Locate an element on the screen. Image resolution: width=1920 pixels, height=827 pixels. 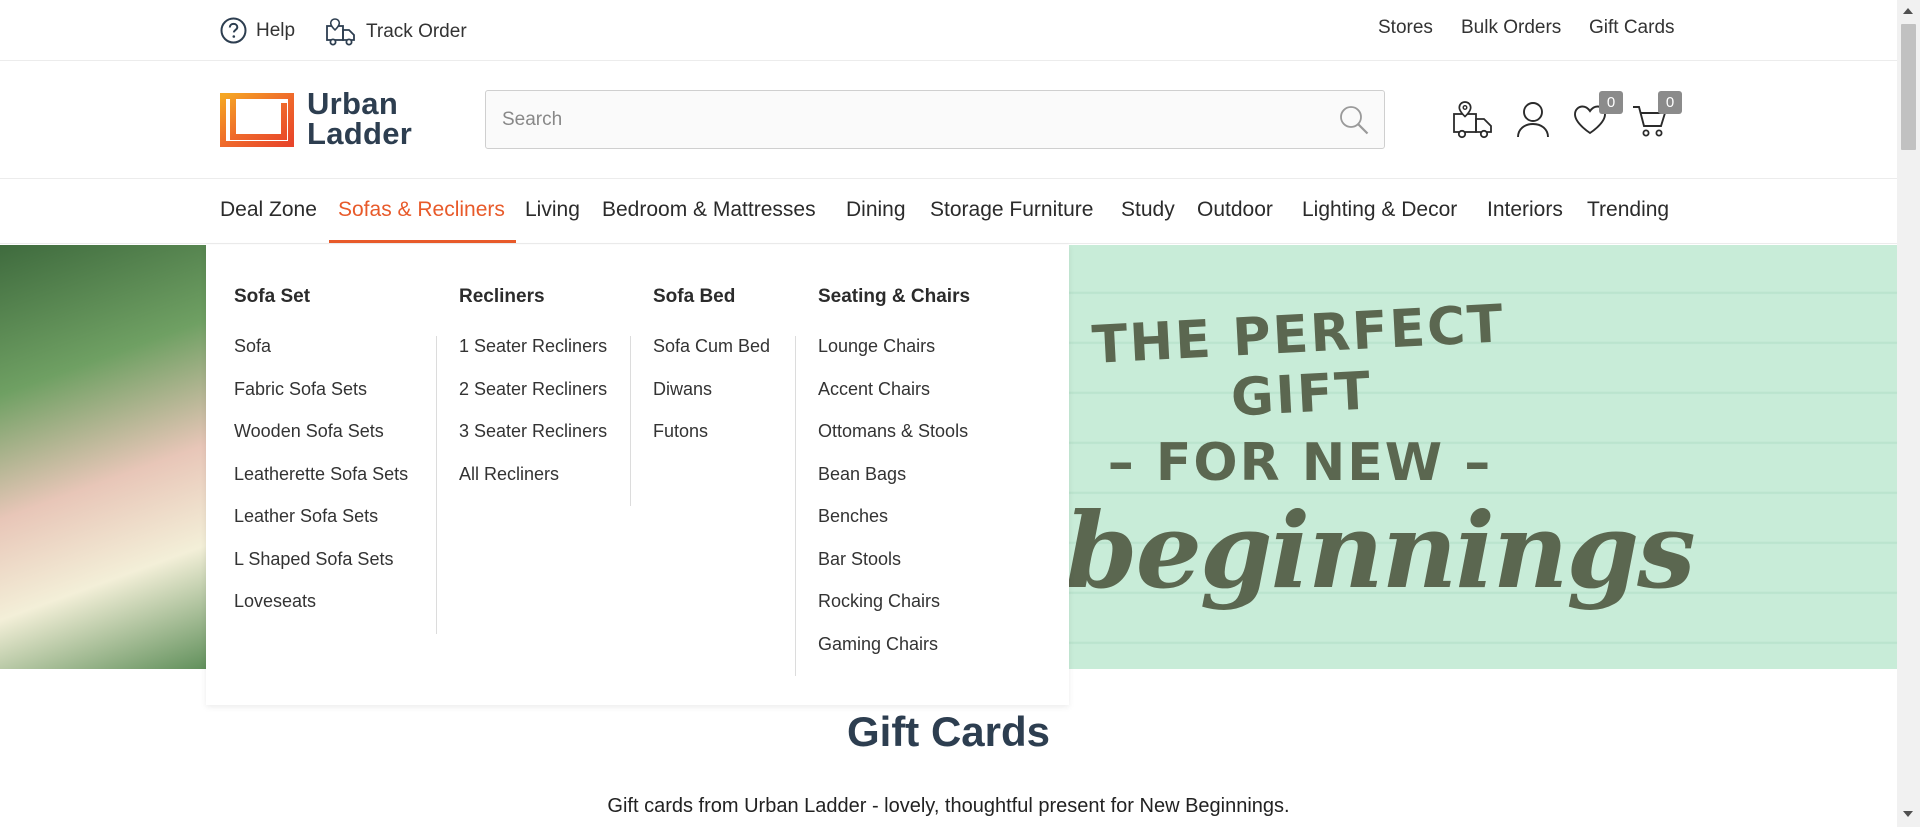
nav-study: Study is located at coordinates (1148, 210).